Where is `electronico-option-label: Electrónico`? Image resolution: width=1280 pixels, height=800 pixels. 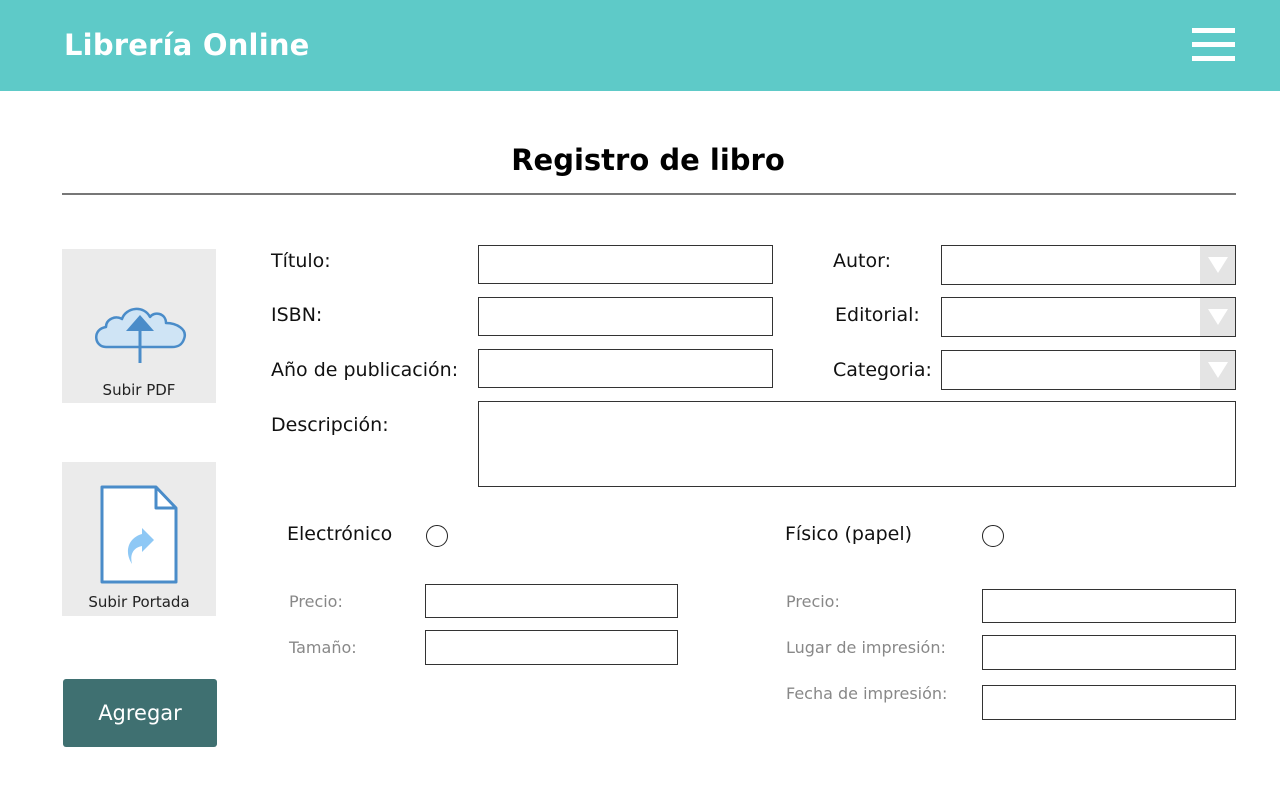 electronico-option-label: Electrónico is located at coordinates (340, 534).